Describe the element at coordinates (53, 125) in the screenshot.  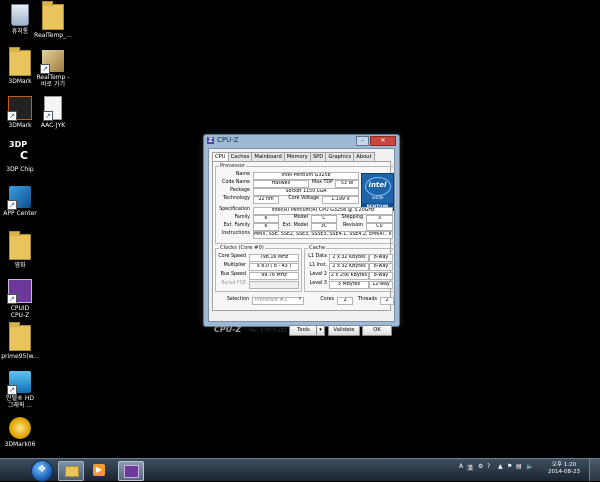
I see `desktop-icon-label: AAC-JYK` at that location.